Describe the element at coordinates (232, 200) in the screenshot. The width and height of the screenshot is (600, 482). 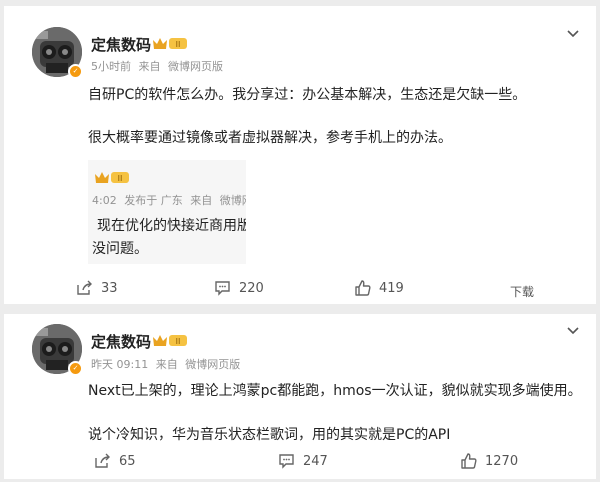
I see `repost-source: 微博网` at that location.